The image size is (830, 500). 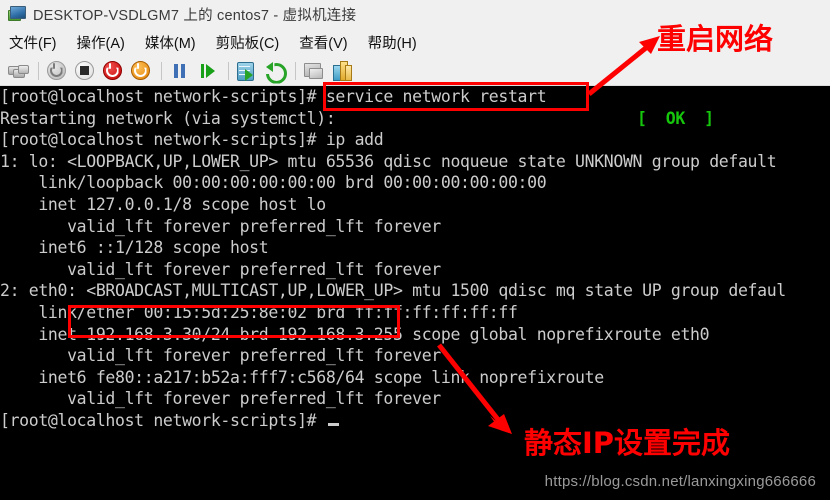 I want to click on terminal-line: inet 127.0.0.1/8 scope host lo, so click(x=163, y=204).